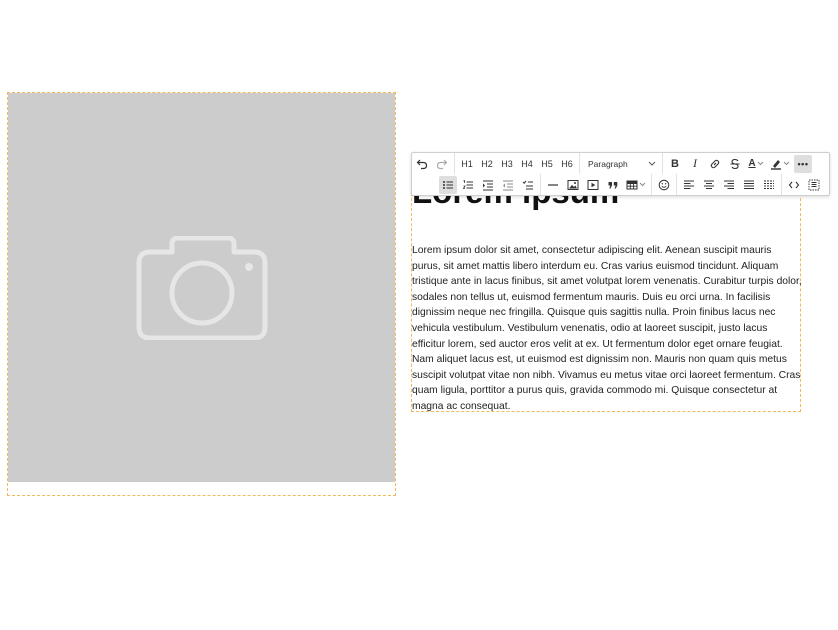 The image size is (838, 630). I want to click on align-right-button, so click(729, 185).